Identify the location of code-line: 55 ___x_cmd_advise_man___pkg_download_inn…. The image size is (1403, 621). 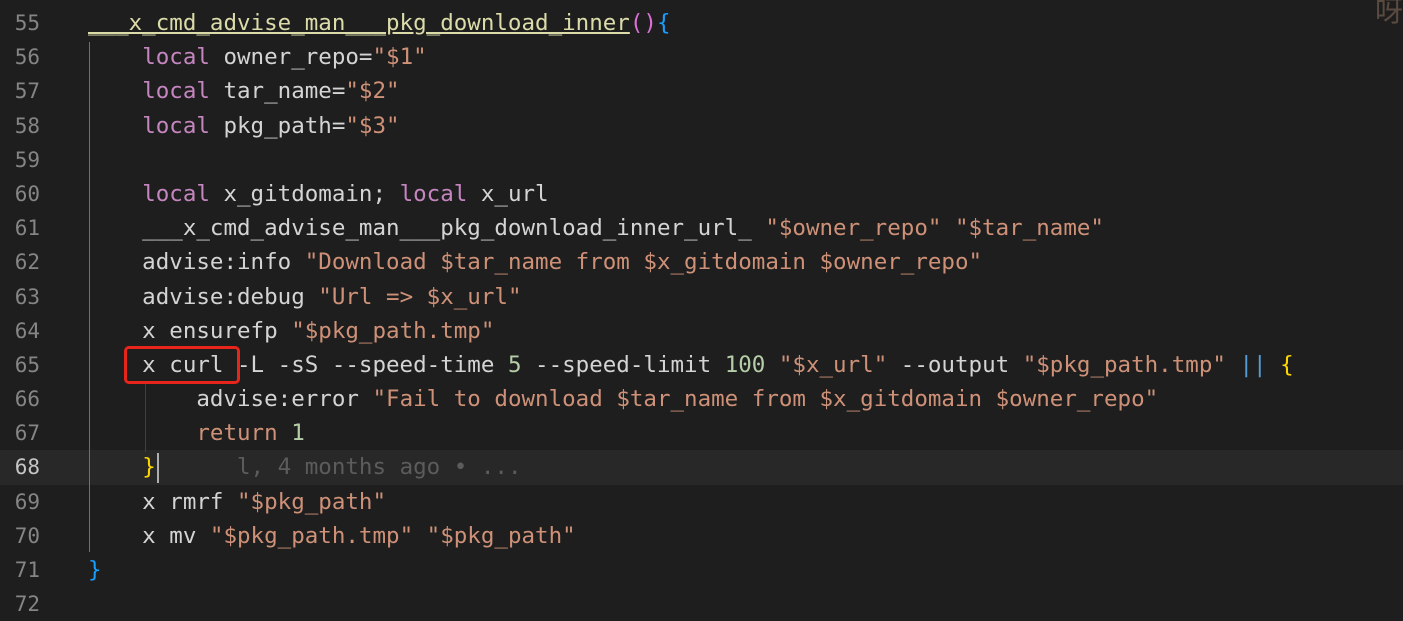
(701, 23).